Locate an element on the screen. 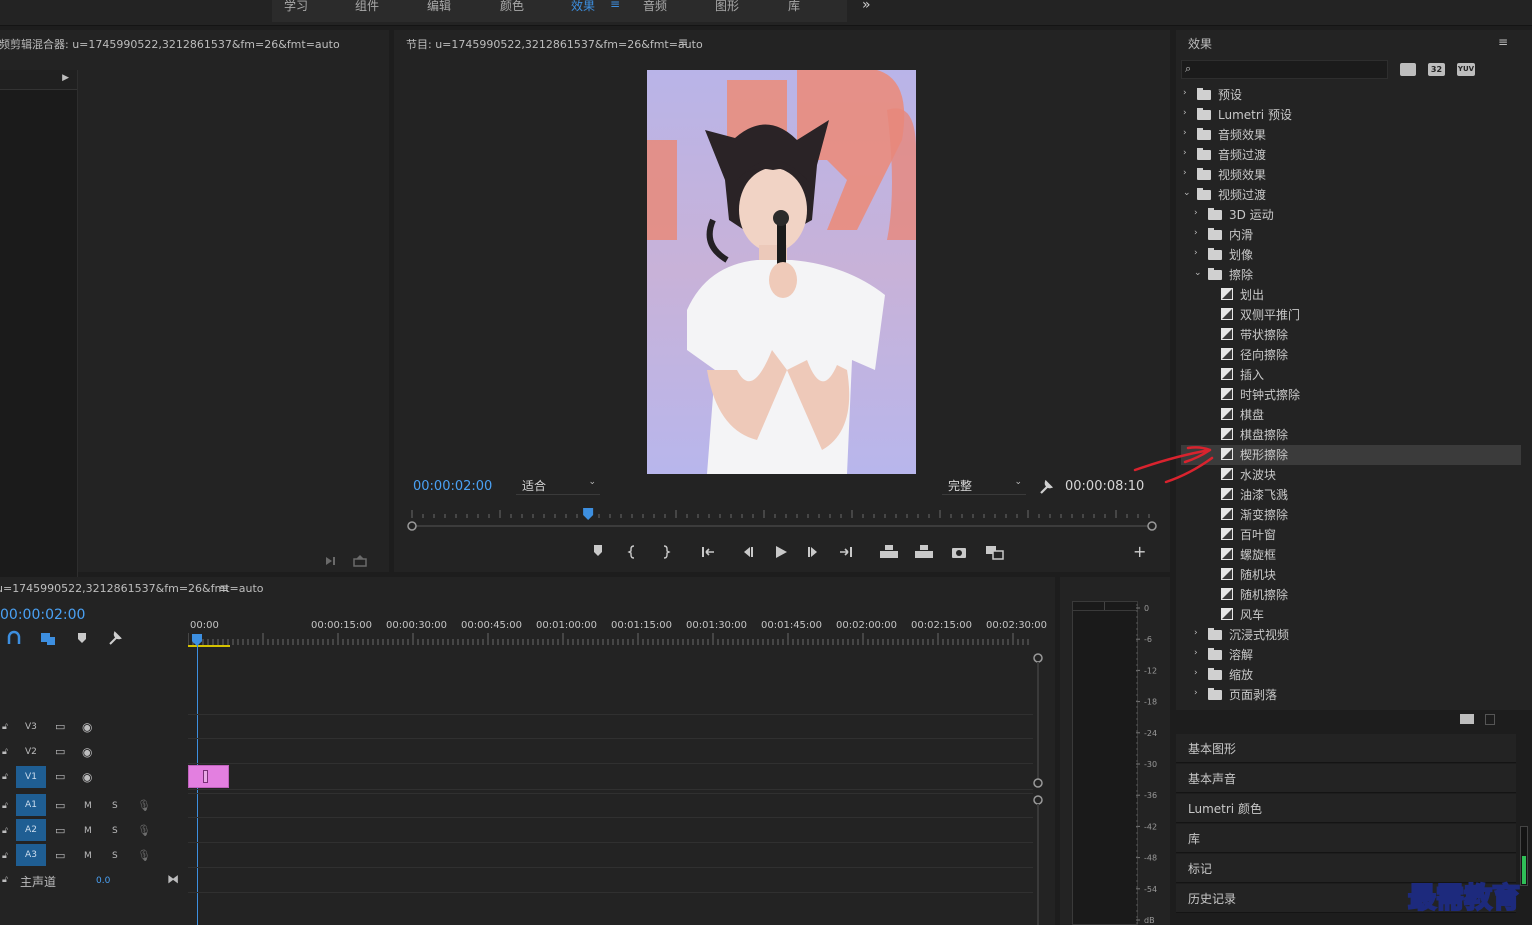 This screenshot has width=1532, height=925. video-clip is located at coordinates (208, 776).